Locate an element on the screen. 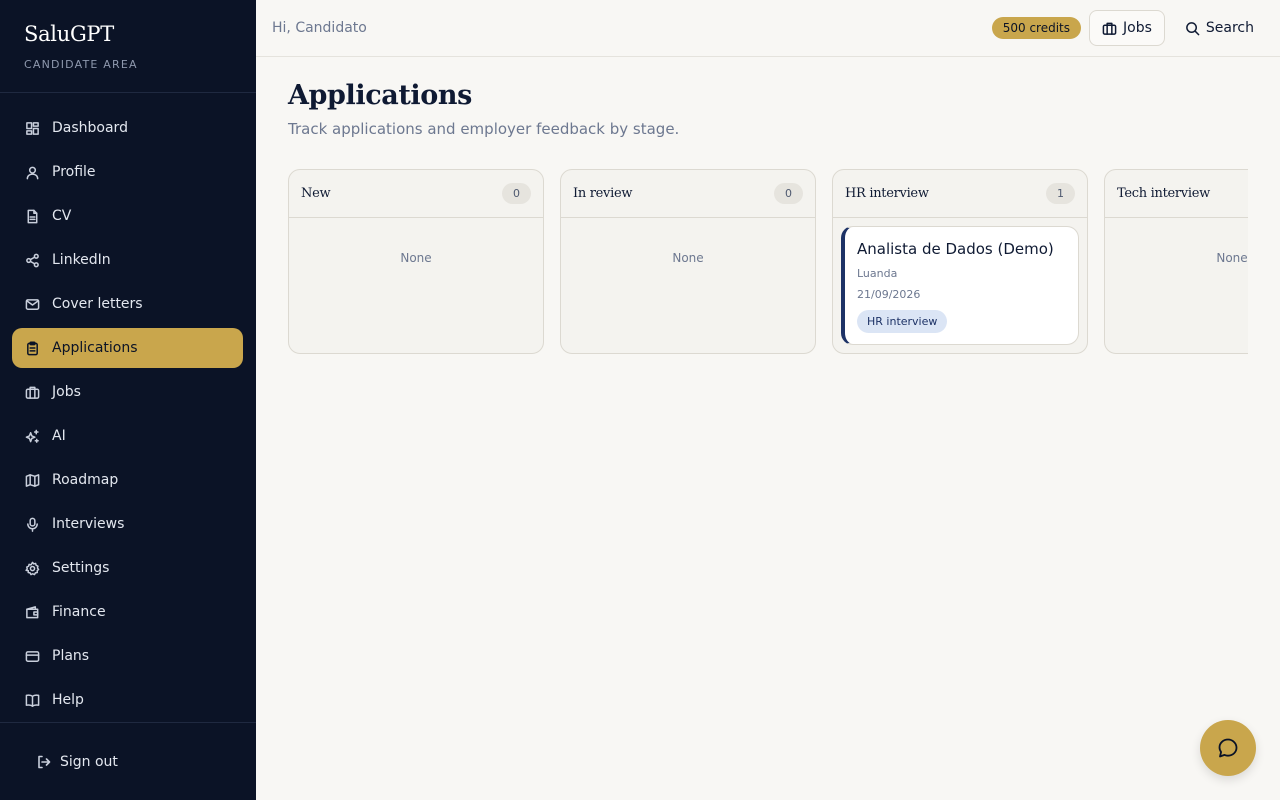 This screenshot has width=1280, height=800. topbar-actions: 500 credits Jobs Search is located at coordinates (1127, 28).